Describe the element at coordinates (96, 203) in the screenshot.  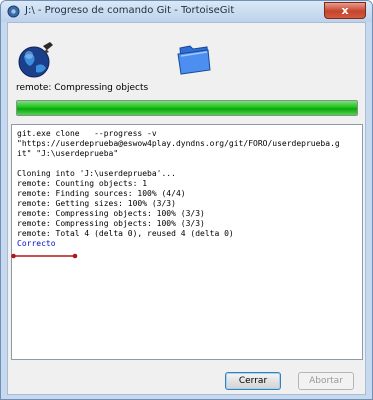
I see `log-line: remote: Getting sizes: 100% (3/3)` at that location.